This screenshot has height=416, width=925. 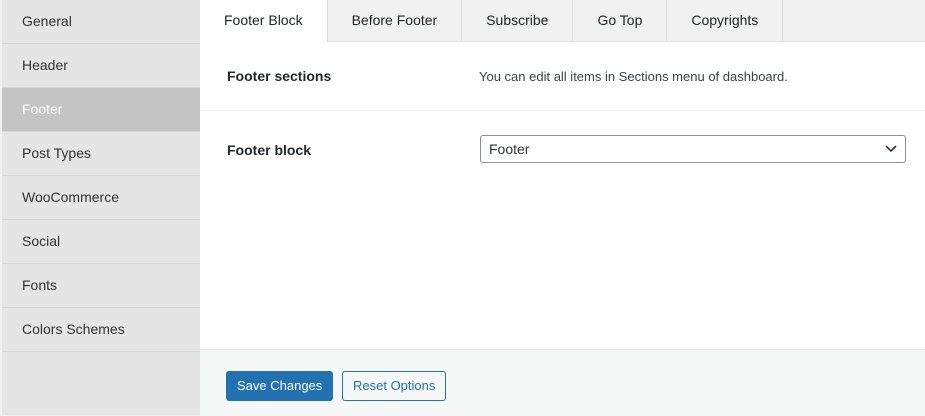 I want to click on tab-footer-block: Footer Block, so click(x=264, y=21).